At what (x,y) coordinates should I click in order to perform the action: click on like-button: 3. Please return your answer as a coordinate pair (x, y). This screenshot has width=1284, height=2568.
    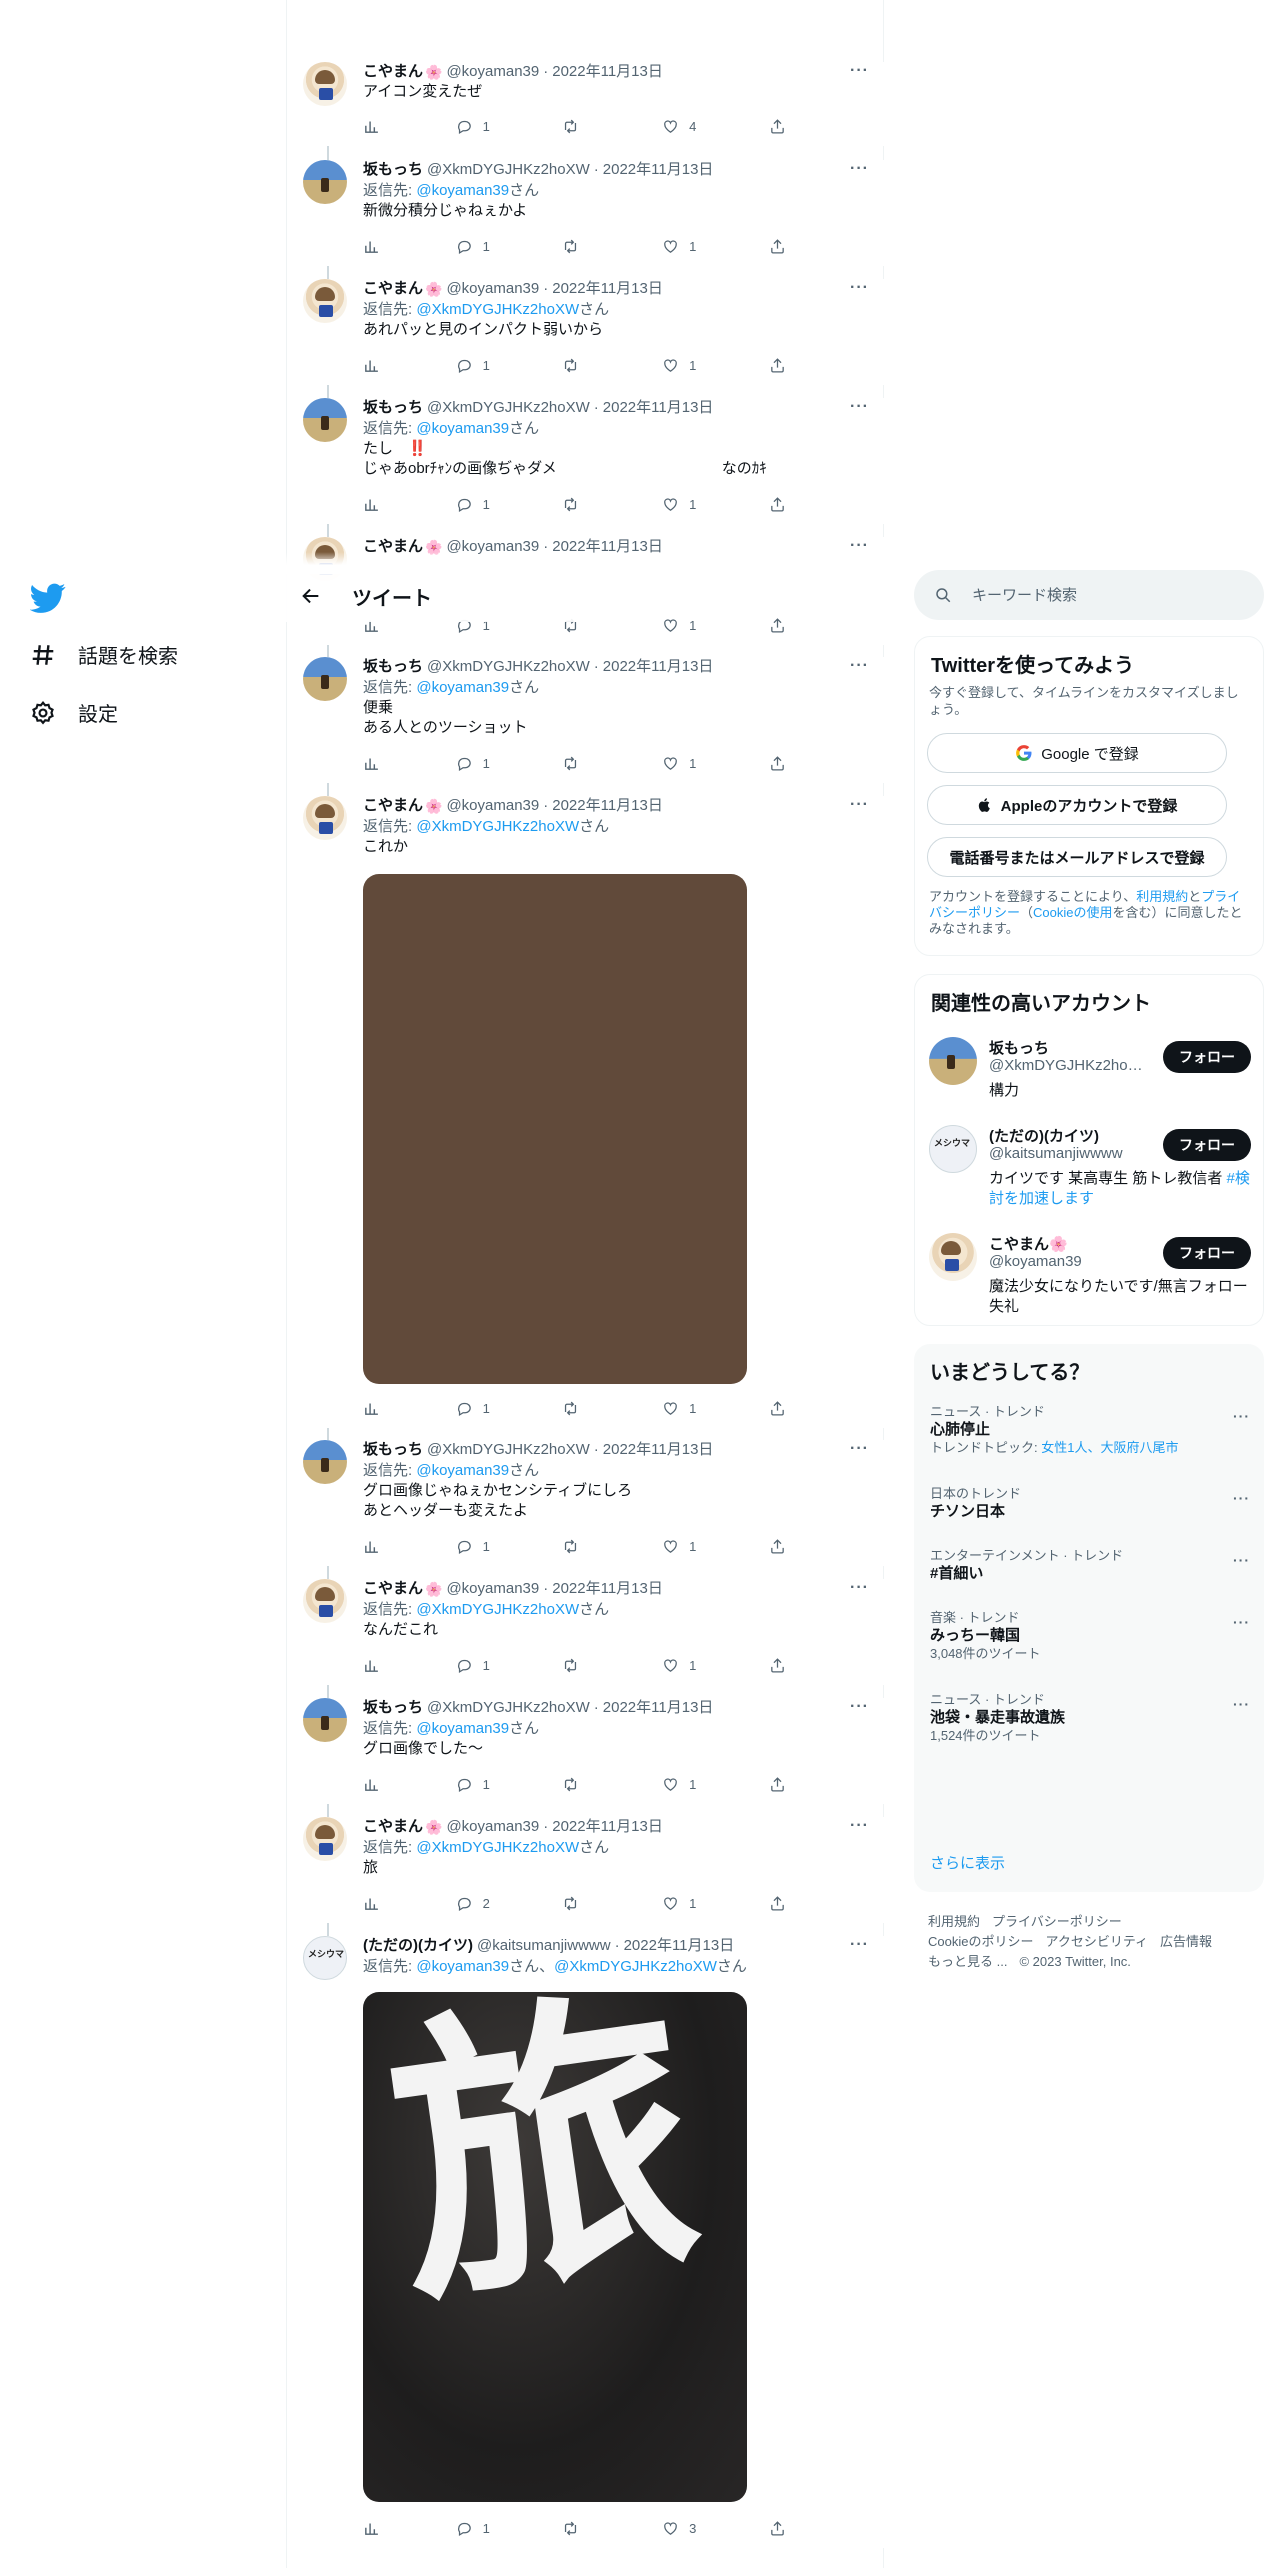
    Looking at the image, I should click on (679, 2528).